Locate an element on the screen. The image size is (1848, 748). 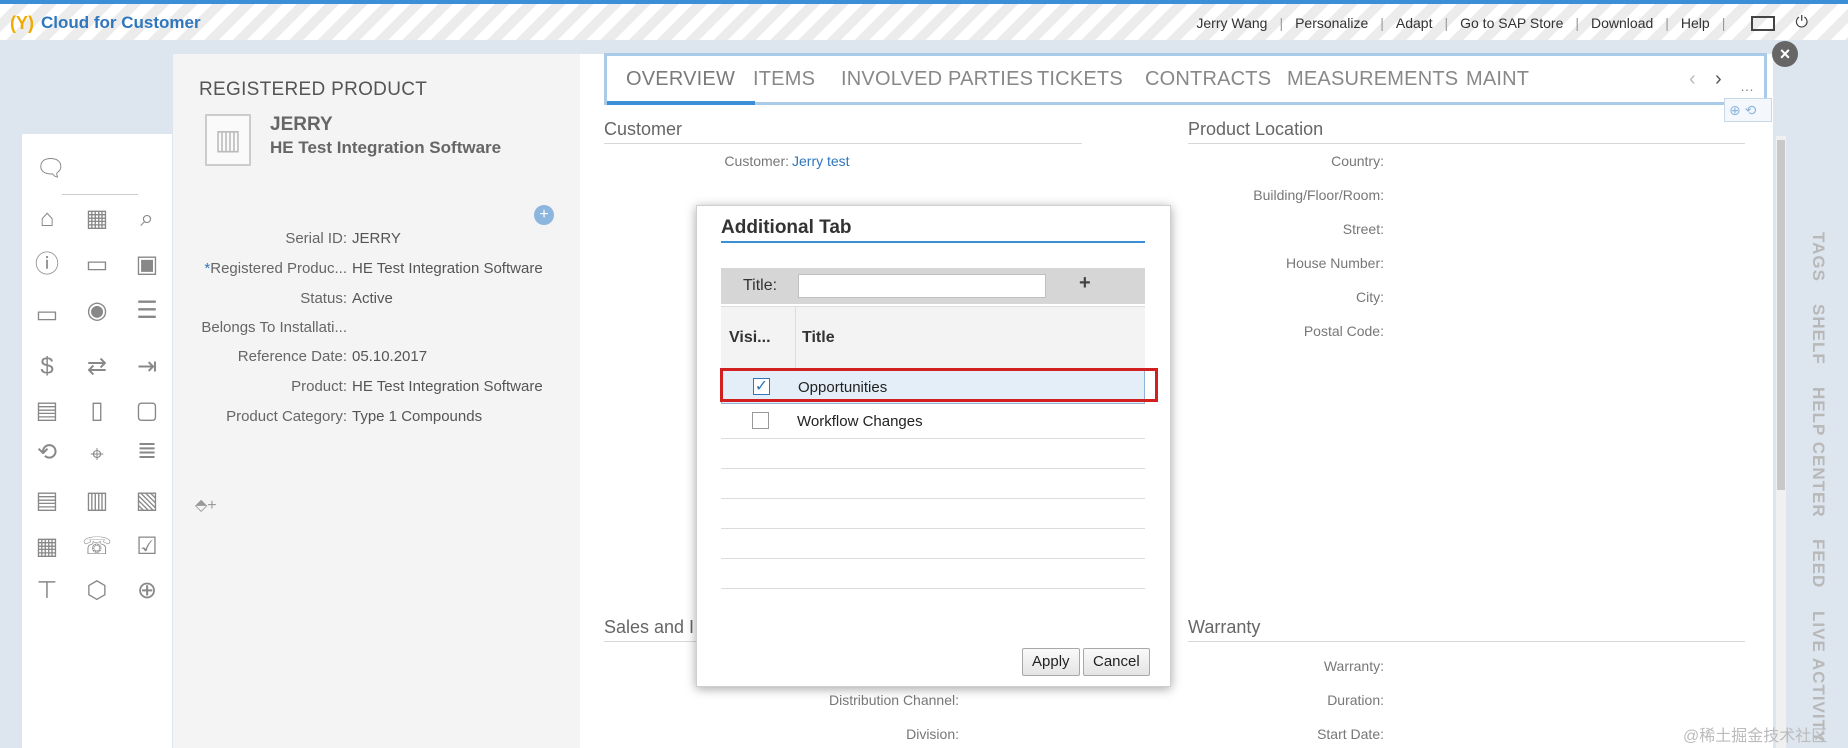
city-label: City: is located at coordinates (1370, 297).